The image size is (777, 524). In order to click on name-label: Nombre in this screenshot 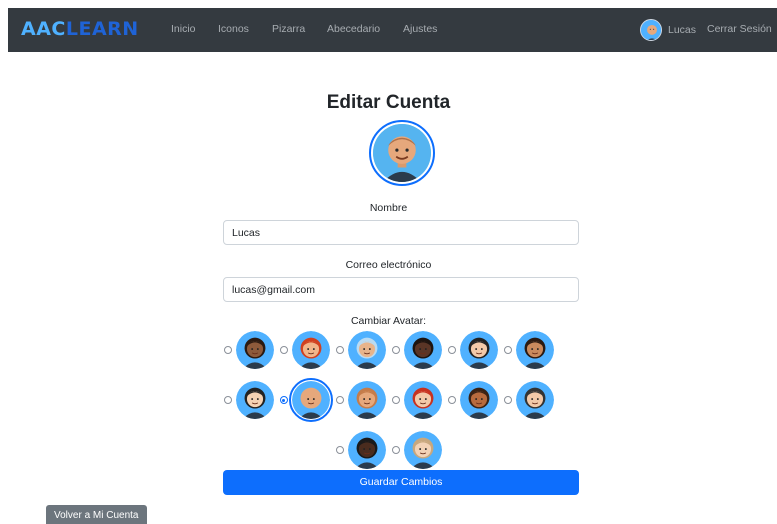, I will do `click(388, 208)`.